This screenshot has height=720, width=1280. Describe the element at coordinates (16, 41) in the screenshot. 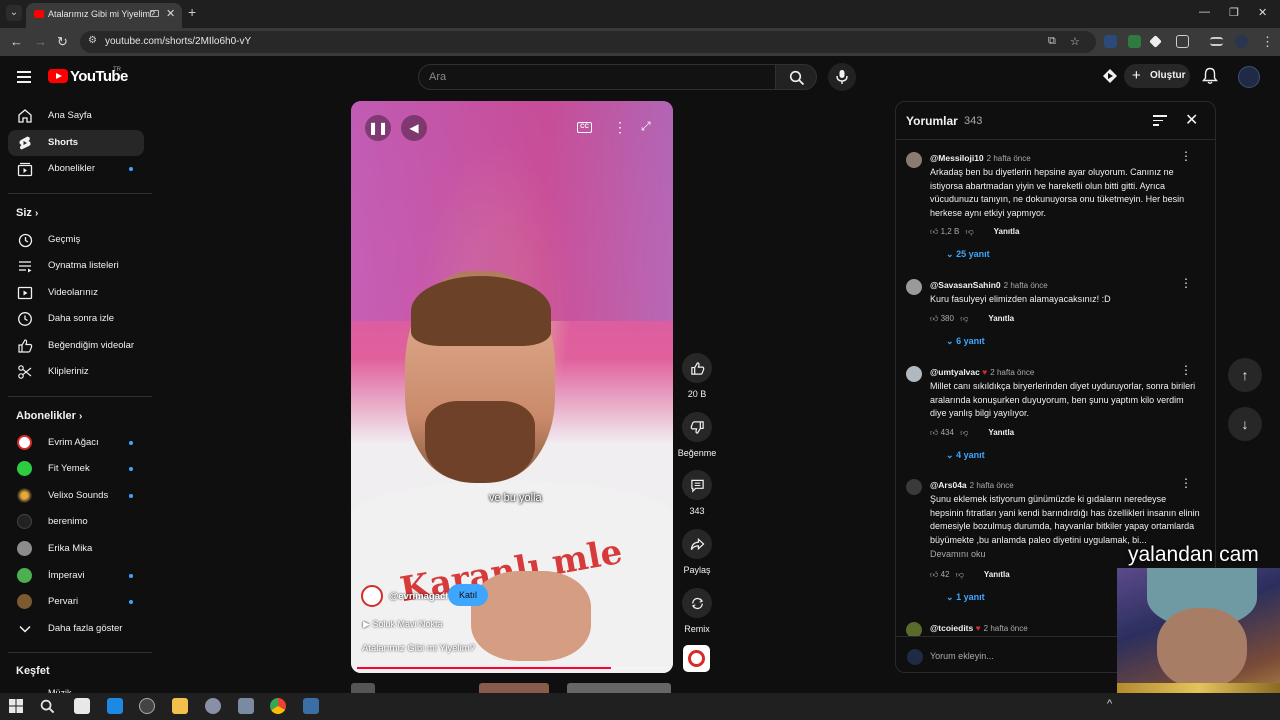

I see `back-button: ←` at that location.